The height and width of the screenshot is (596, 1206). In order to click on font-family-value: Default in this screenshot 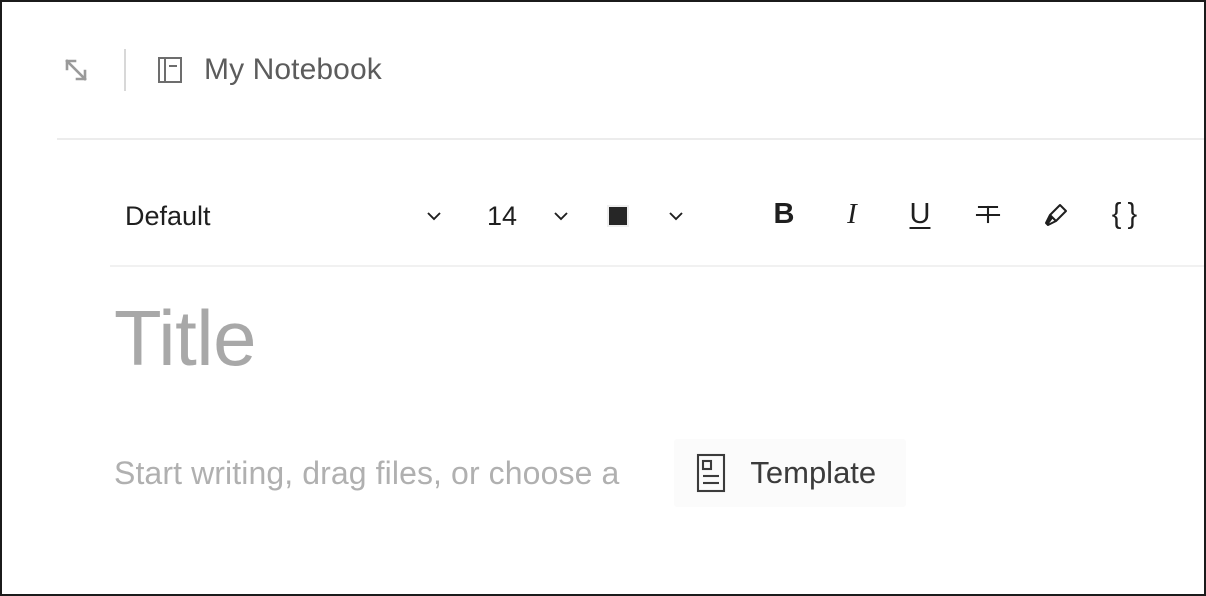, I will do `click(168, 215)`.